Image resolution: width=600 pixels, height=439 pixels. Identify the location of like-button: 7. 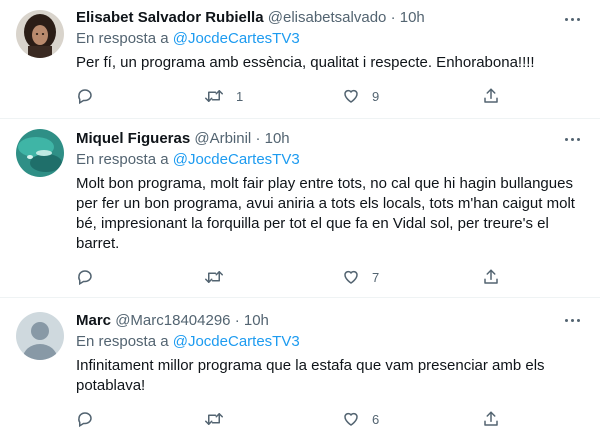
(360, 277).